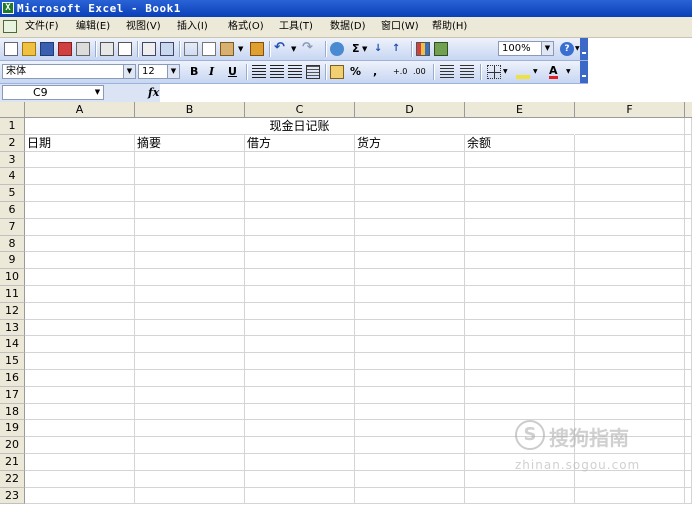 The image size is (692, 508). I want to click on cell-c11, so click(300, 294).